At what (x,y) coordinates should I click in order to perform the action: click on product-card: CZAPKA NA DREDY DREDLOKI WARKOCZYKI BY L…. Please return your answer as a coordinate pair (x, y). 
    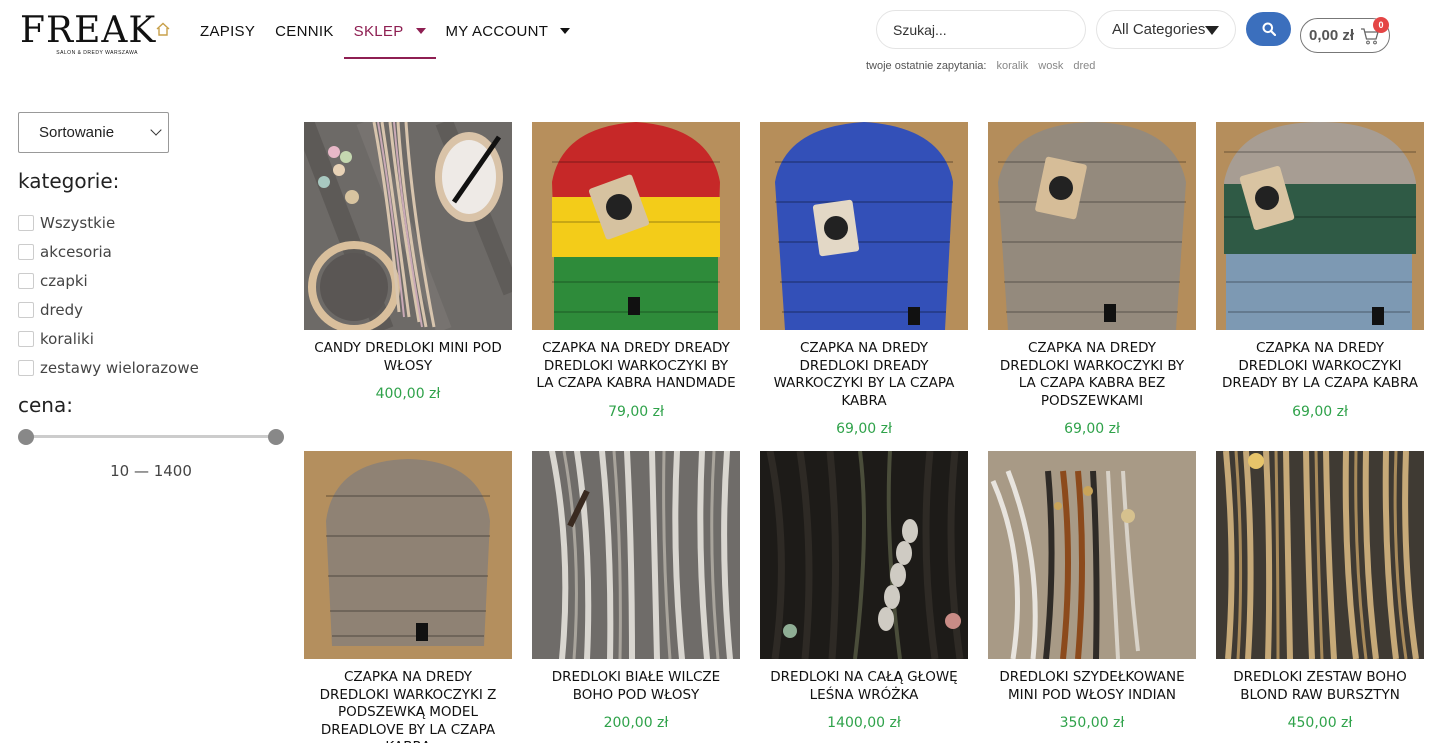
    Looking at the image, I should click on (1092, 286).